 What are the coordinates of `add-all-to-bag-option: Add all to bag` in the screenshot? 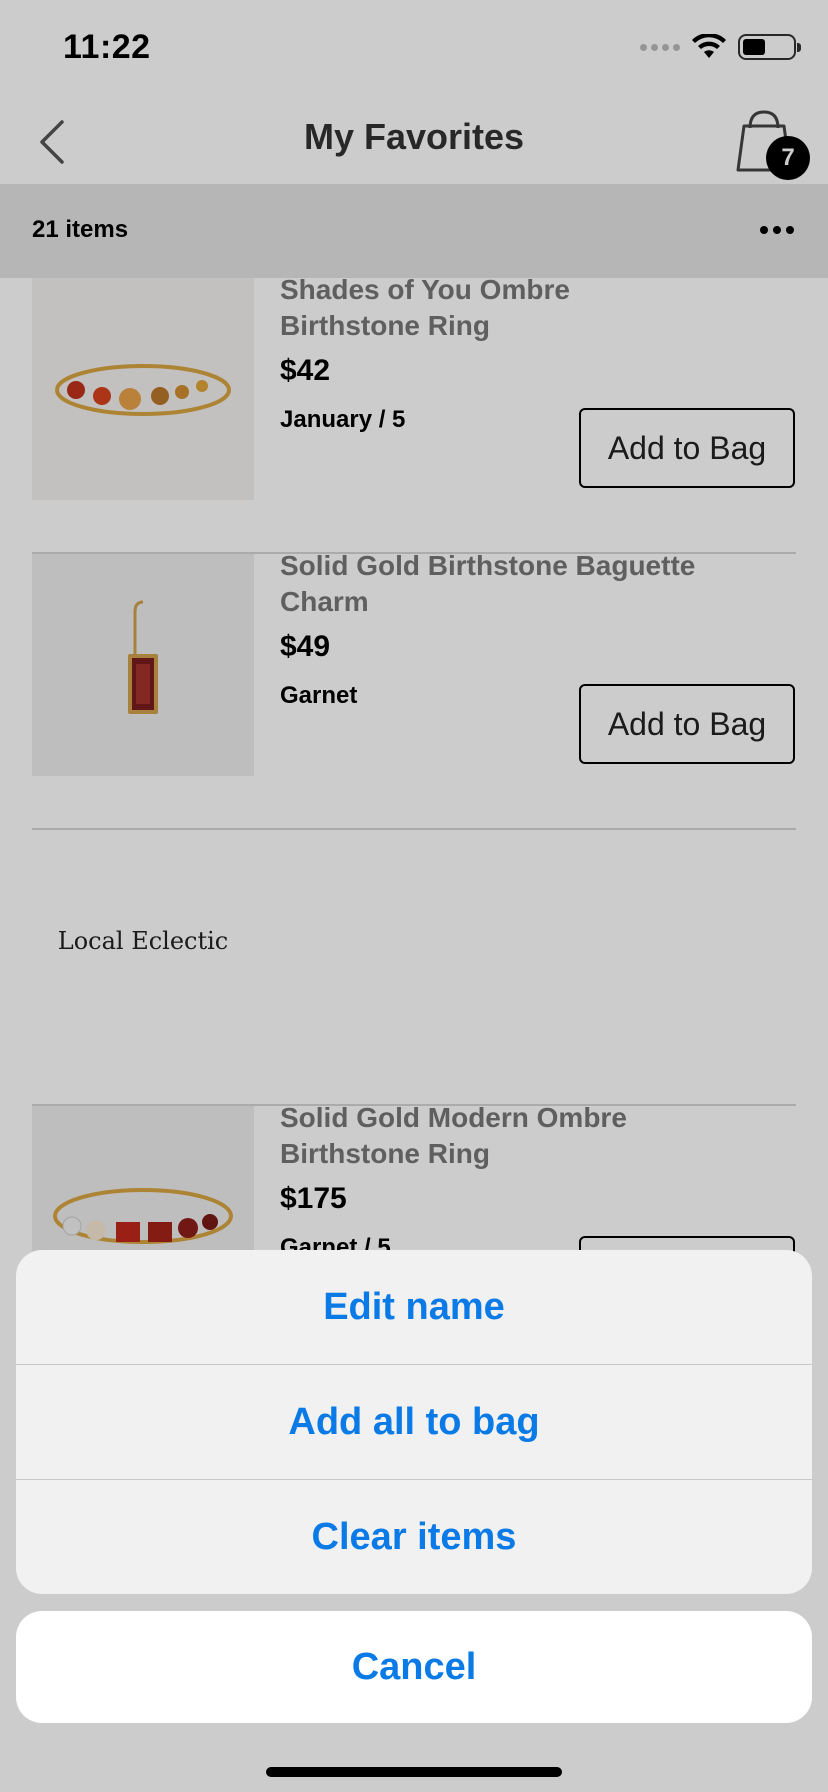 It's located at (414, 1421).